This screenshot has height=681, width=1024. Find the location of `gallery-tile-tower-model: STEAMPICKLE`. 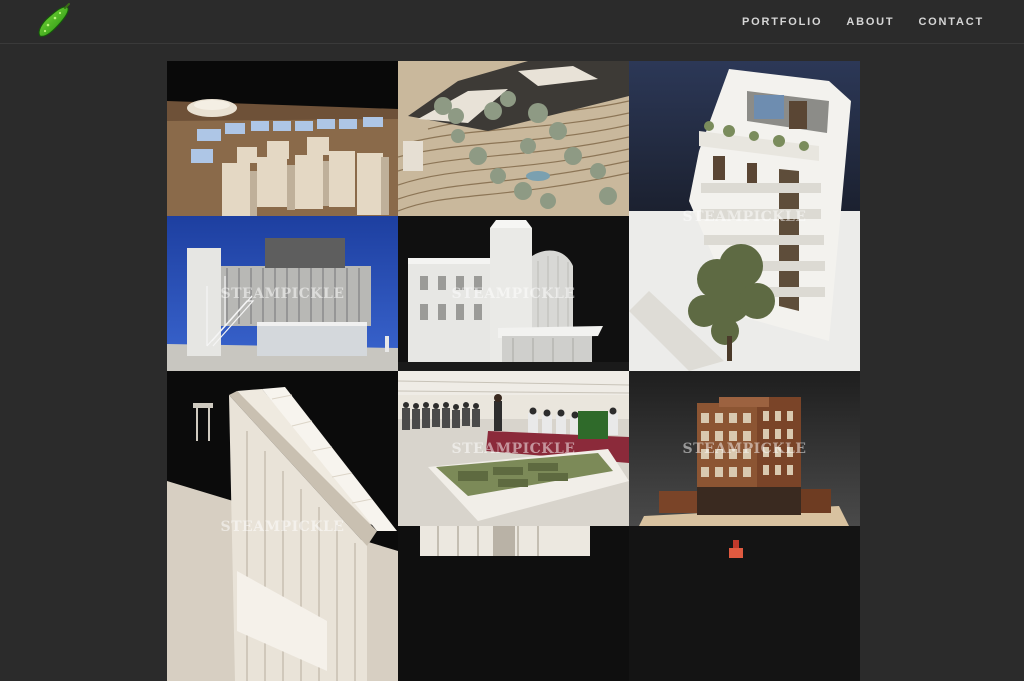

gallery-tile-tower-model: STEAMPICKLE is located at coordinates (744, 216).